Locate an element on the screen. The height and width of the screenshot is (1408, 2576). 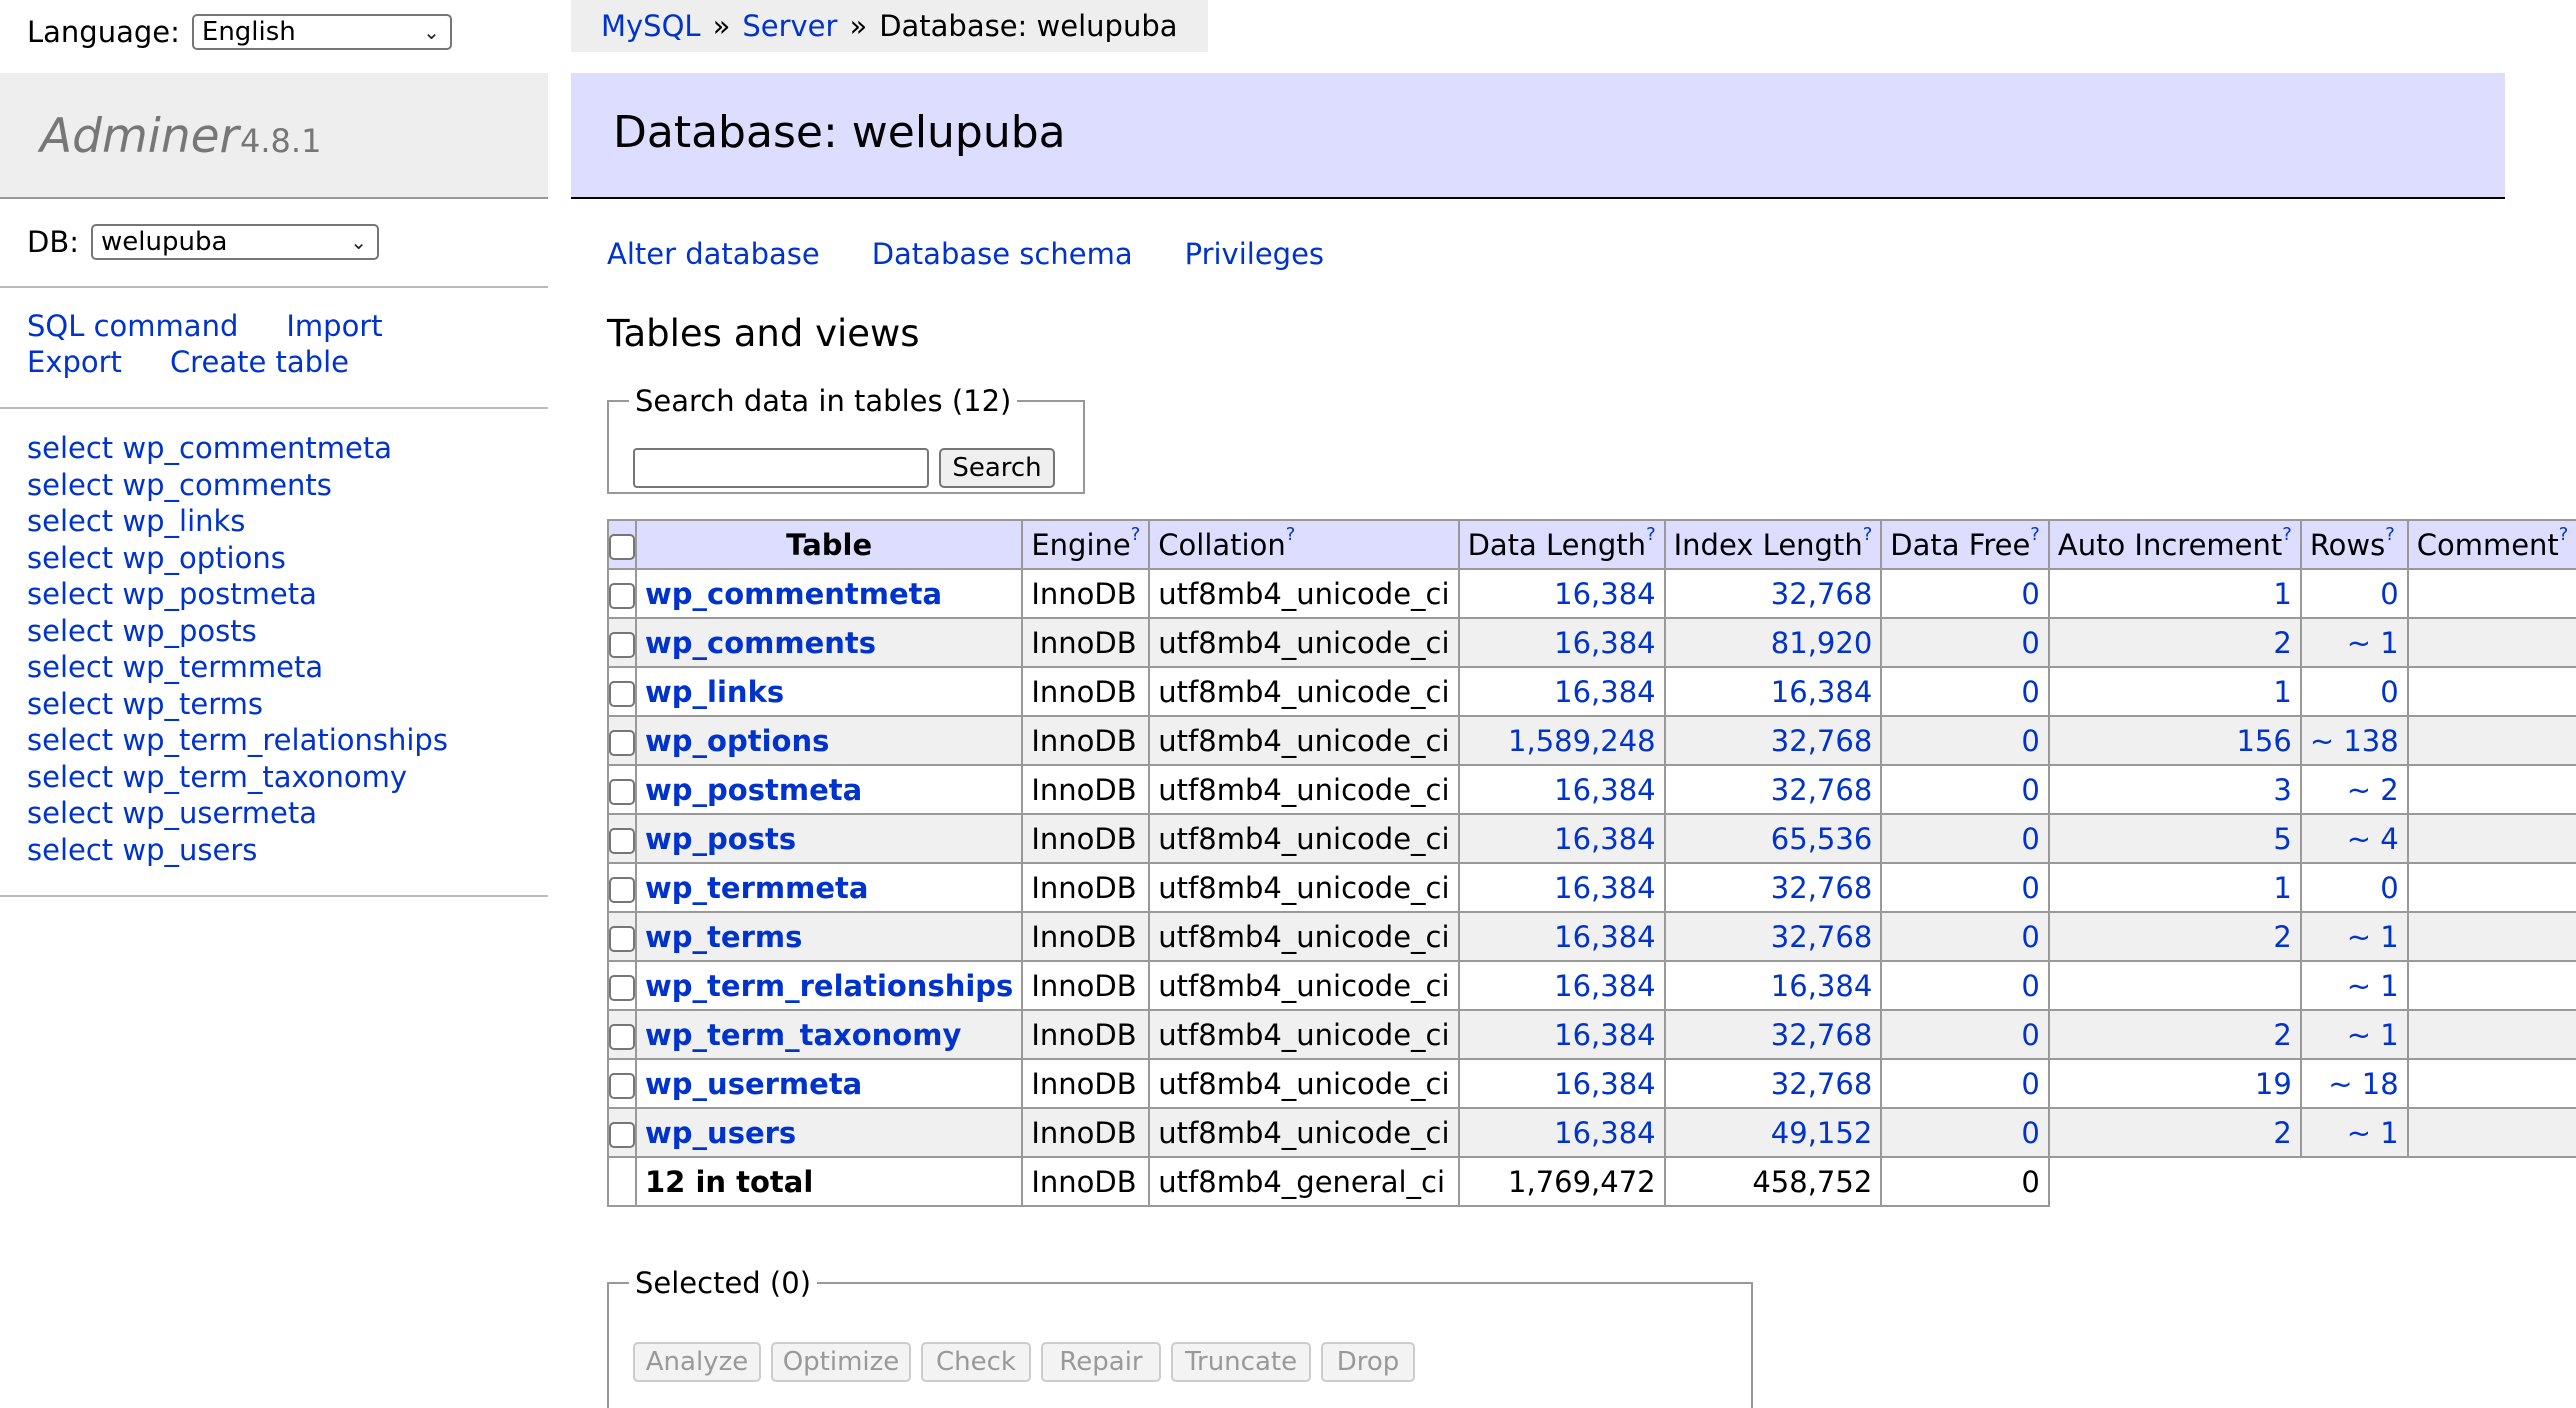
db-select: welupuba ⌄ is located at coordinates (235, 242).